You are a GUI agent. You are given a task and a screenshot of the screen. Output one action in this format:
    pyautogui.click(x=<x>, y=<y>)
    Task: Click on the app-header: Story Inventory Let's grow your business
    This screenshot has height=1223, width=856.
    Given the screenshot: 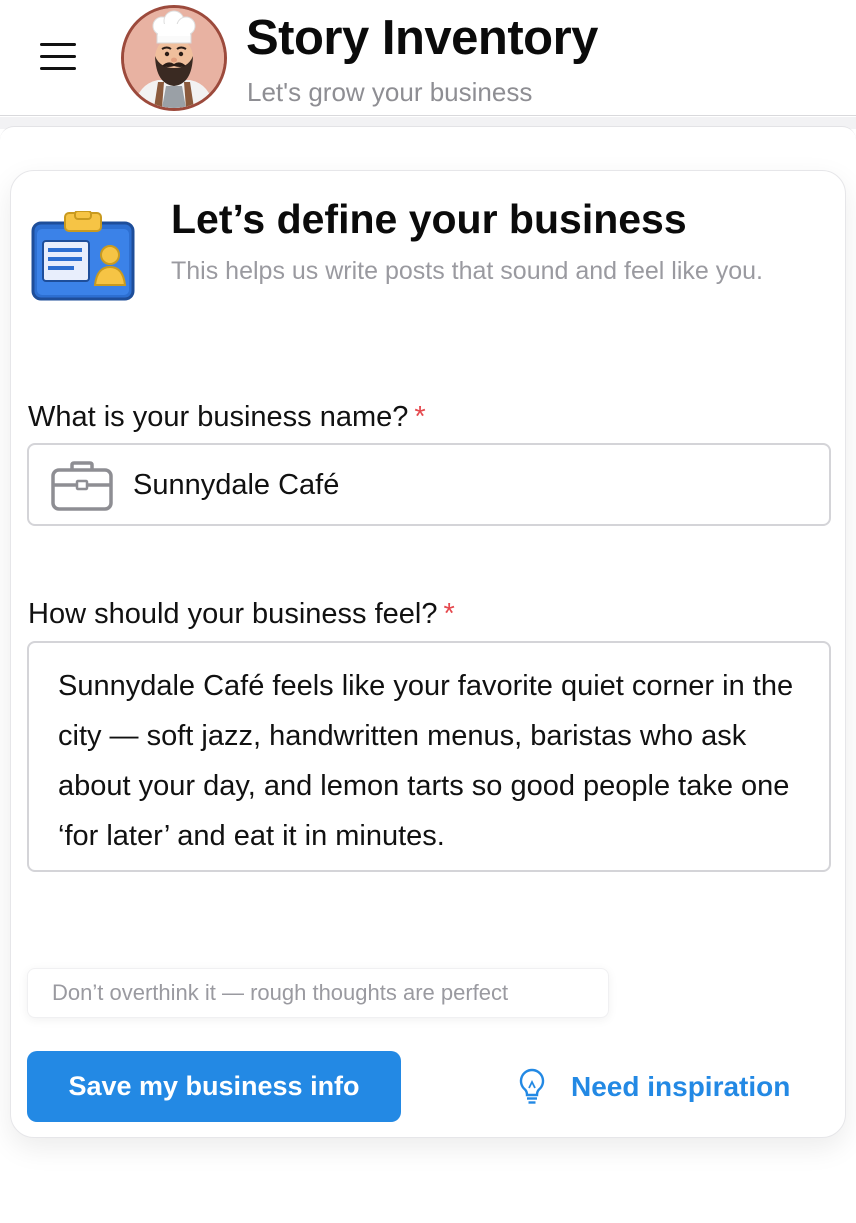 What is the action you would take?
    pyautogui.click(x=428, y=58)
    